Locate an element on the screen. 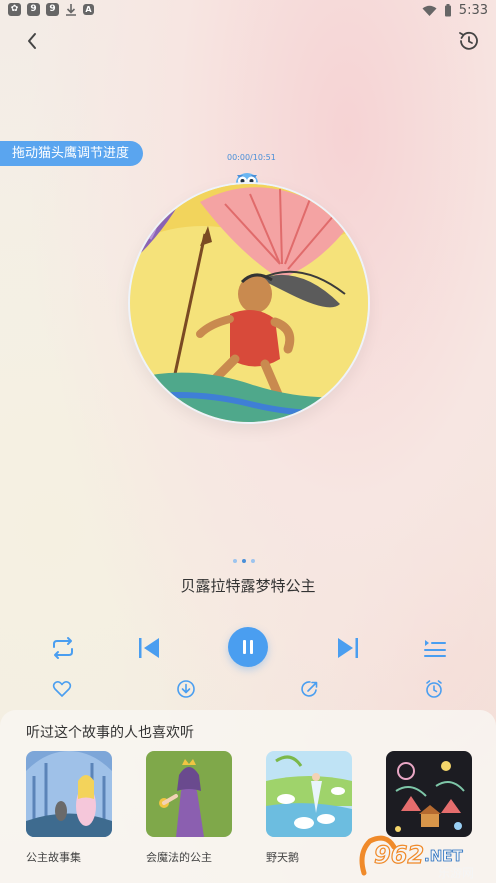  recommend-card: 野天鹅 is located at coordinates (309, 808).